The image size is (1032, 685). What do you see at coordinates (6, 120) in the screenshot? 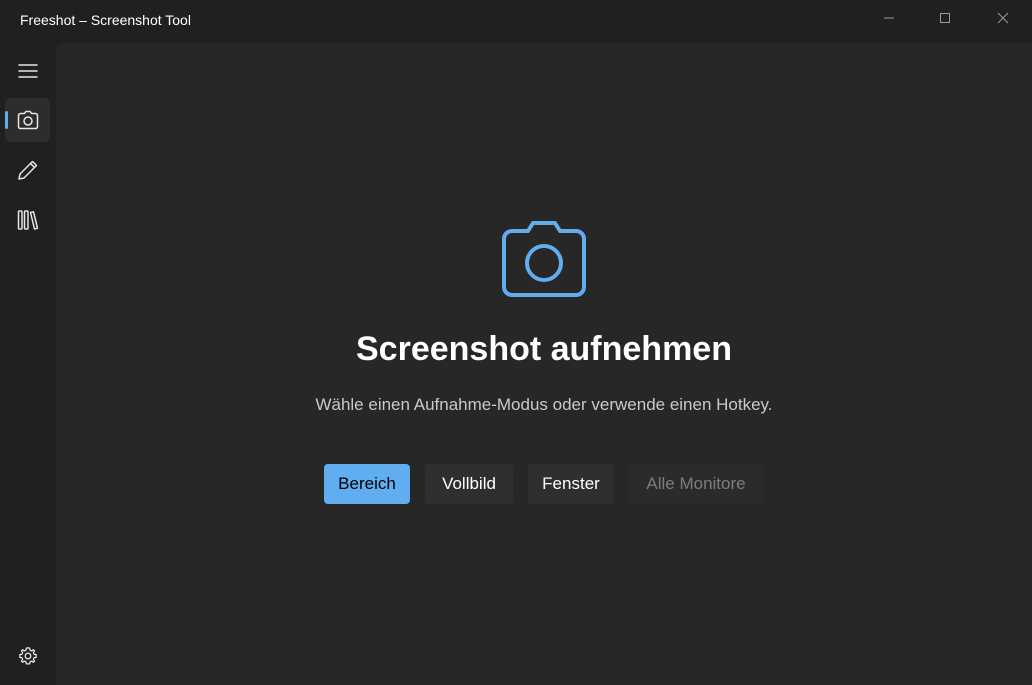
I see `active-indicator` at bounding box center [6, 120].